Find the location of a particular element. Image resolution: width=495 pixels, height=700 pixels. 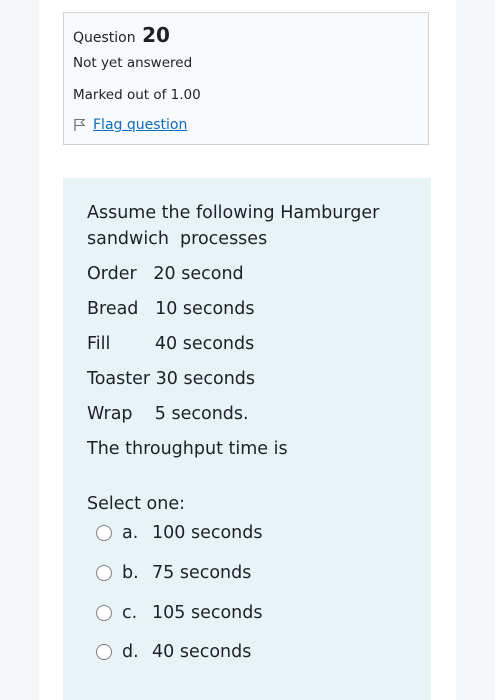

option-letter: a. is located at coordinates (130, 533).